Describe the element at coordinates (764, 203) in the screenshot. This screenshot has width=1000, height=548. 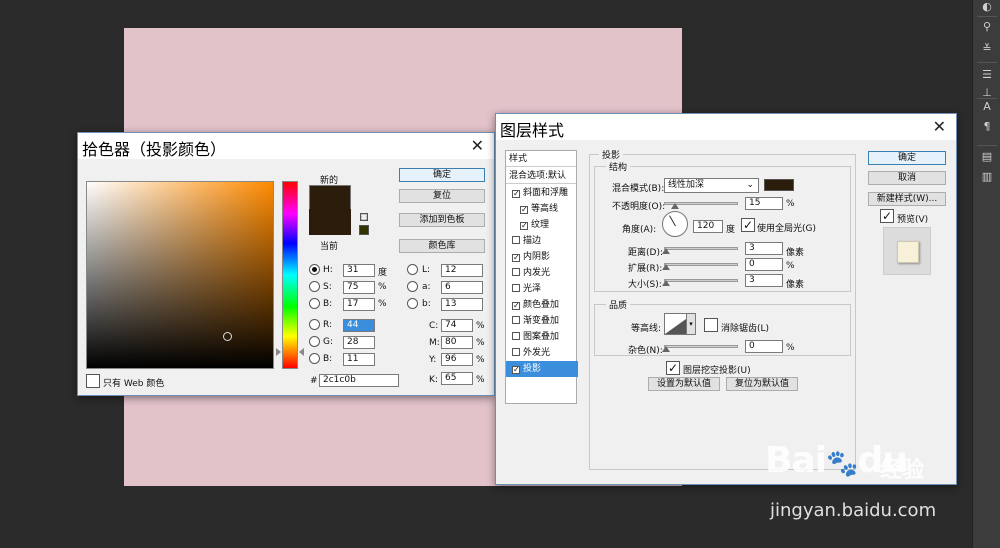
I see `opacity-field: 15` at that location.